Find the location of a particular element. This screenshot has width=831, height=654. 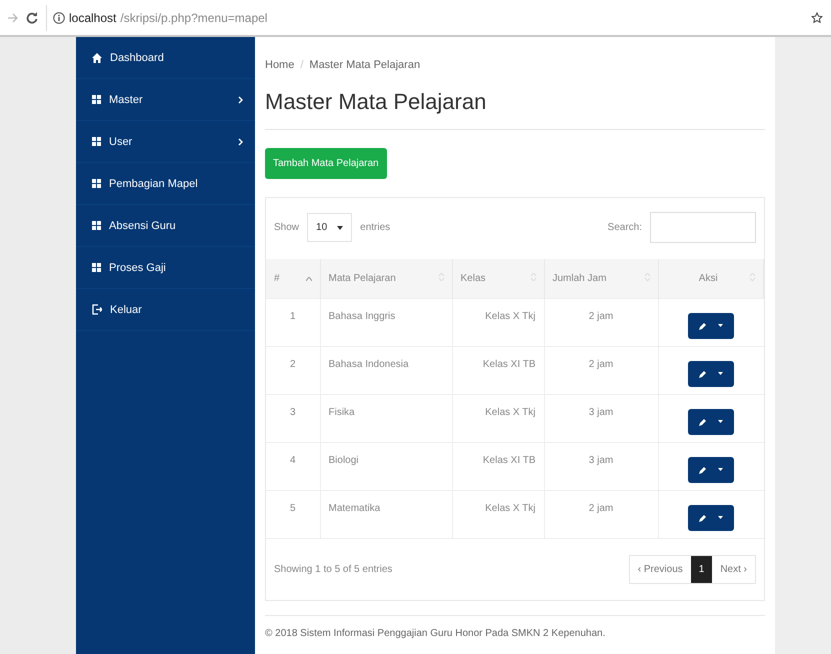

length-label: entries is located at coordinates (375, 227).